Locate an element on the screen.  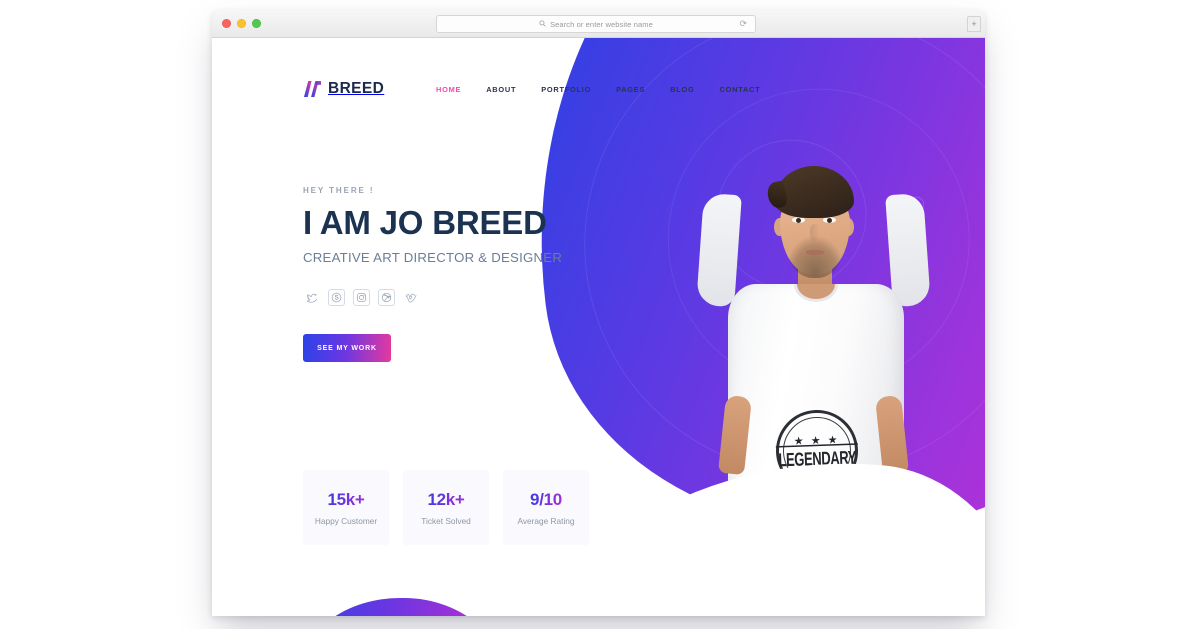
site-header is located at coordinates (598, 65).